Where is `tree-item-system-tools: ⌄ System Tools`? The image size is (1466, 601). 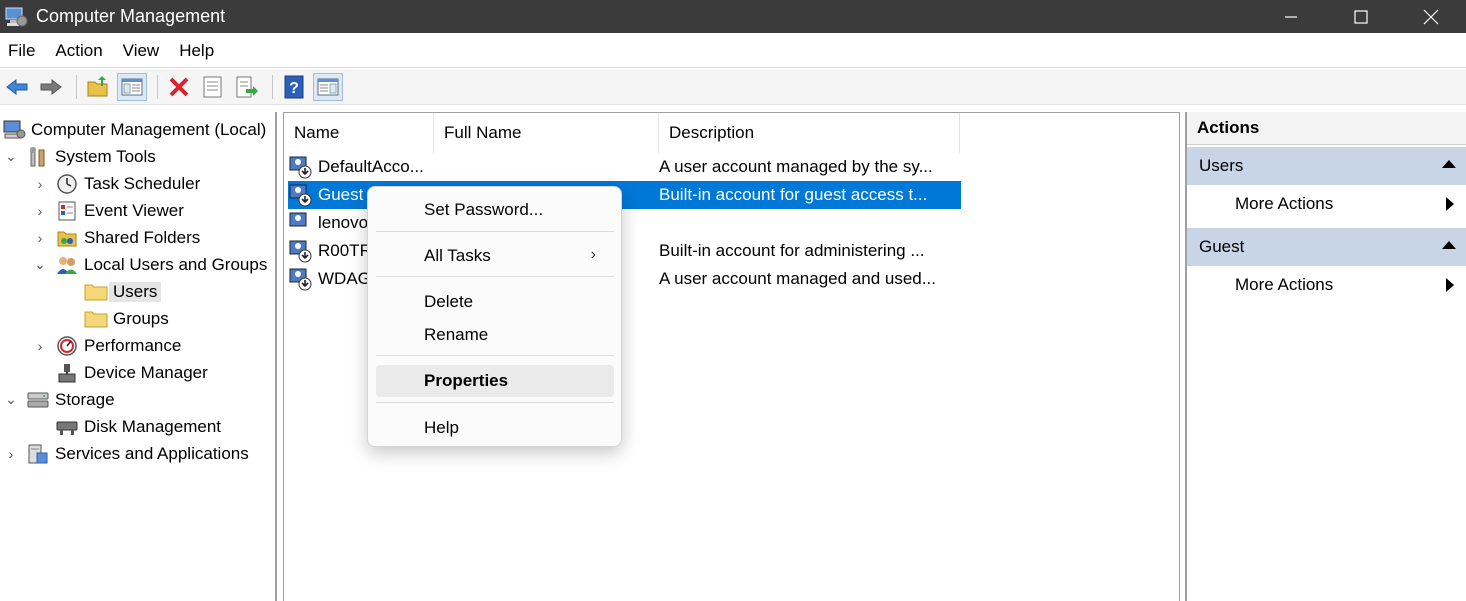
tree-item-system-tools: ⌄ System Tools is located at coordinates (80, 156).